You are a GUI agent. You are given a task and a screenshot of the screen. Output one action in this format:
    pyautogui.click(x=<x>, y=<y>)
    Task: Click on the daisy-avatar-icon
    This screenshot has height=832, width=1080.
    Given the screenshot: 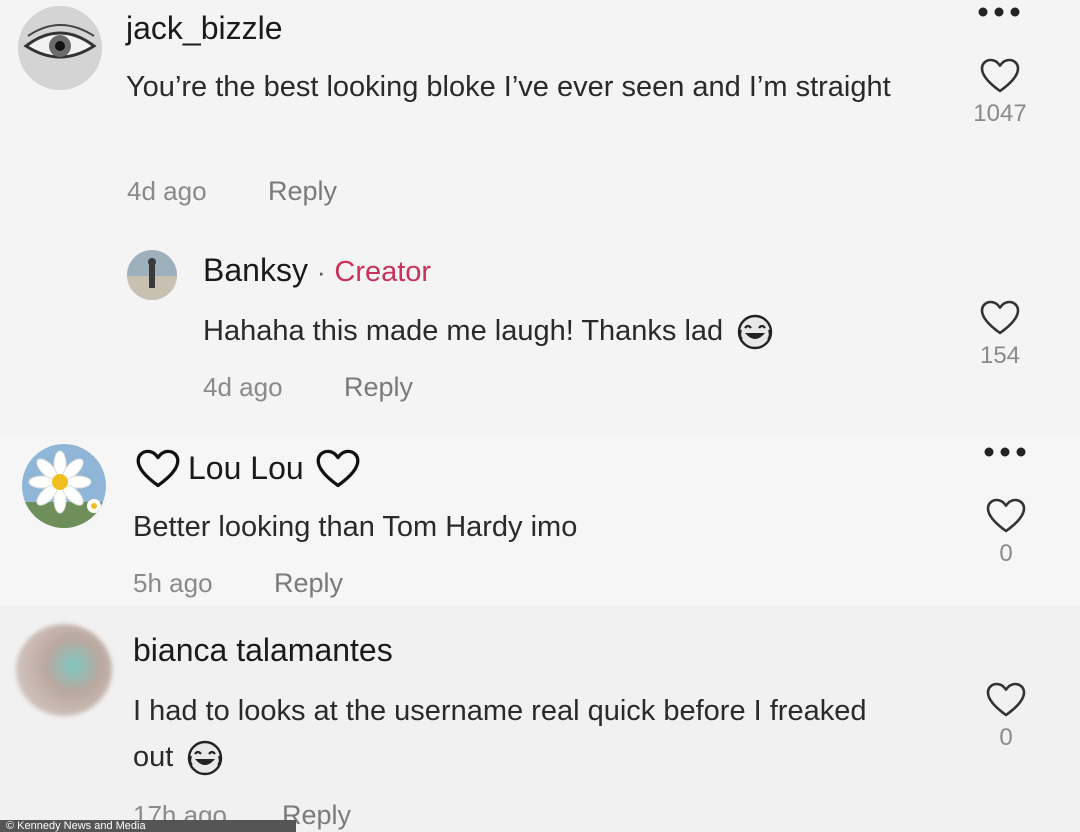 What is the action you would take?
    pyautogui.click(x=64, y=486)
    